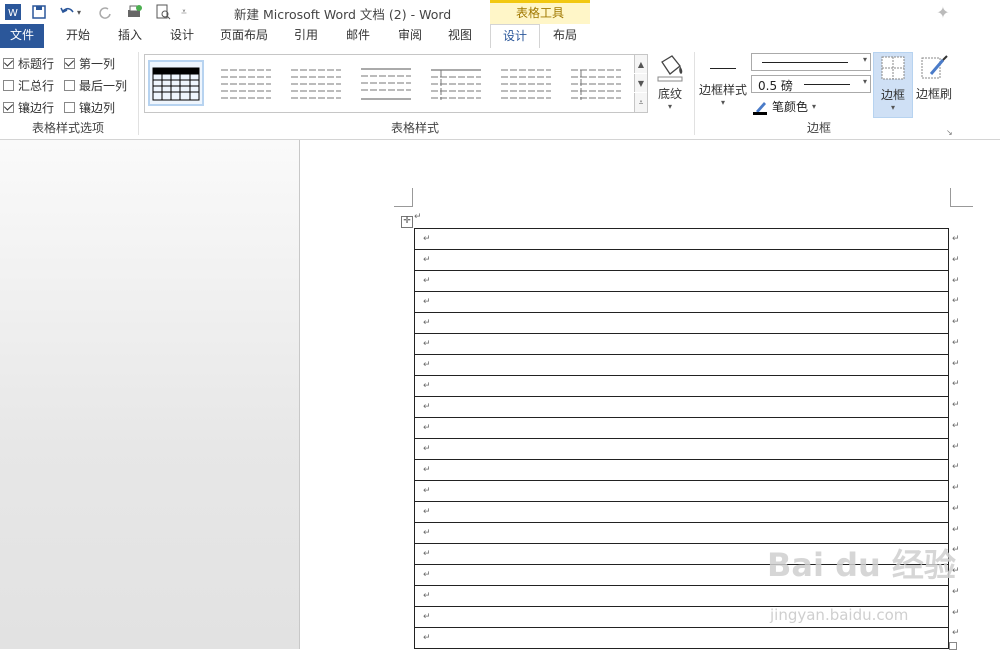 The image size is (1000, 650). What do you see at coordinates (410, 36) in the screenshot?
I see `tab-review: 审阅` at bounding box center [410, 36].